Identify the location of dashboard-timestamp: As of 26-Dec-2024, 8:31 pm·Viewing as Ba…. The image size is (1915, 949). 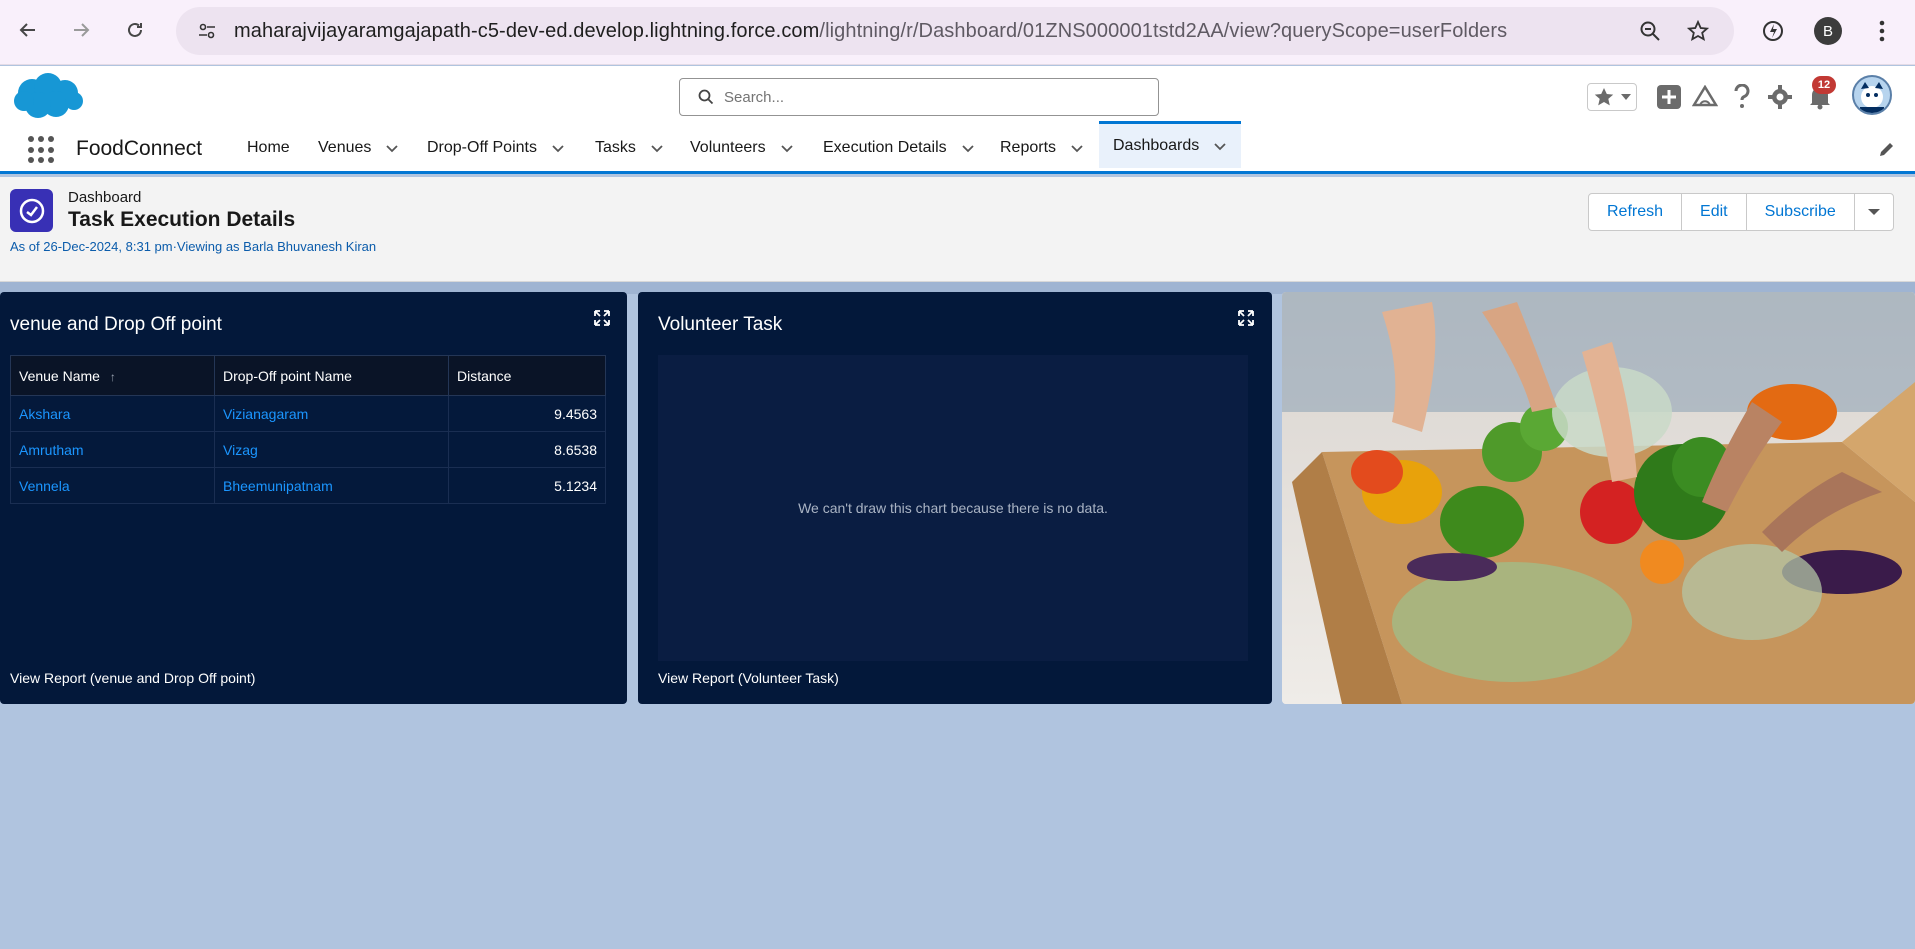
(193, 246).